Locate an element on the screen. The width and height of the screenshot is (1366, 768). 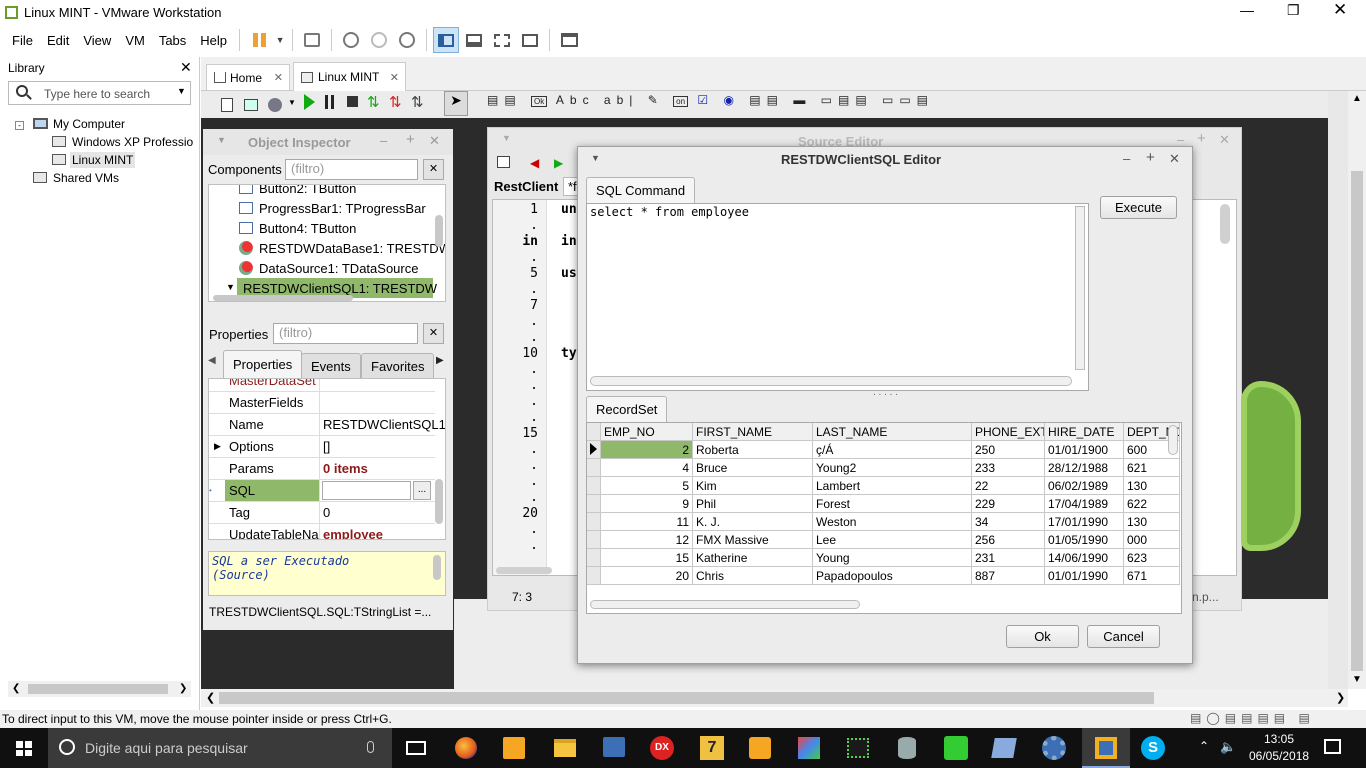
component-item: RESTDWDataBase1: TRESTDW is located at coordinates (342, 248).